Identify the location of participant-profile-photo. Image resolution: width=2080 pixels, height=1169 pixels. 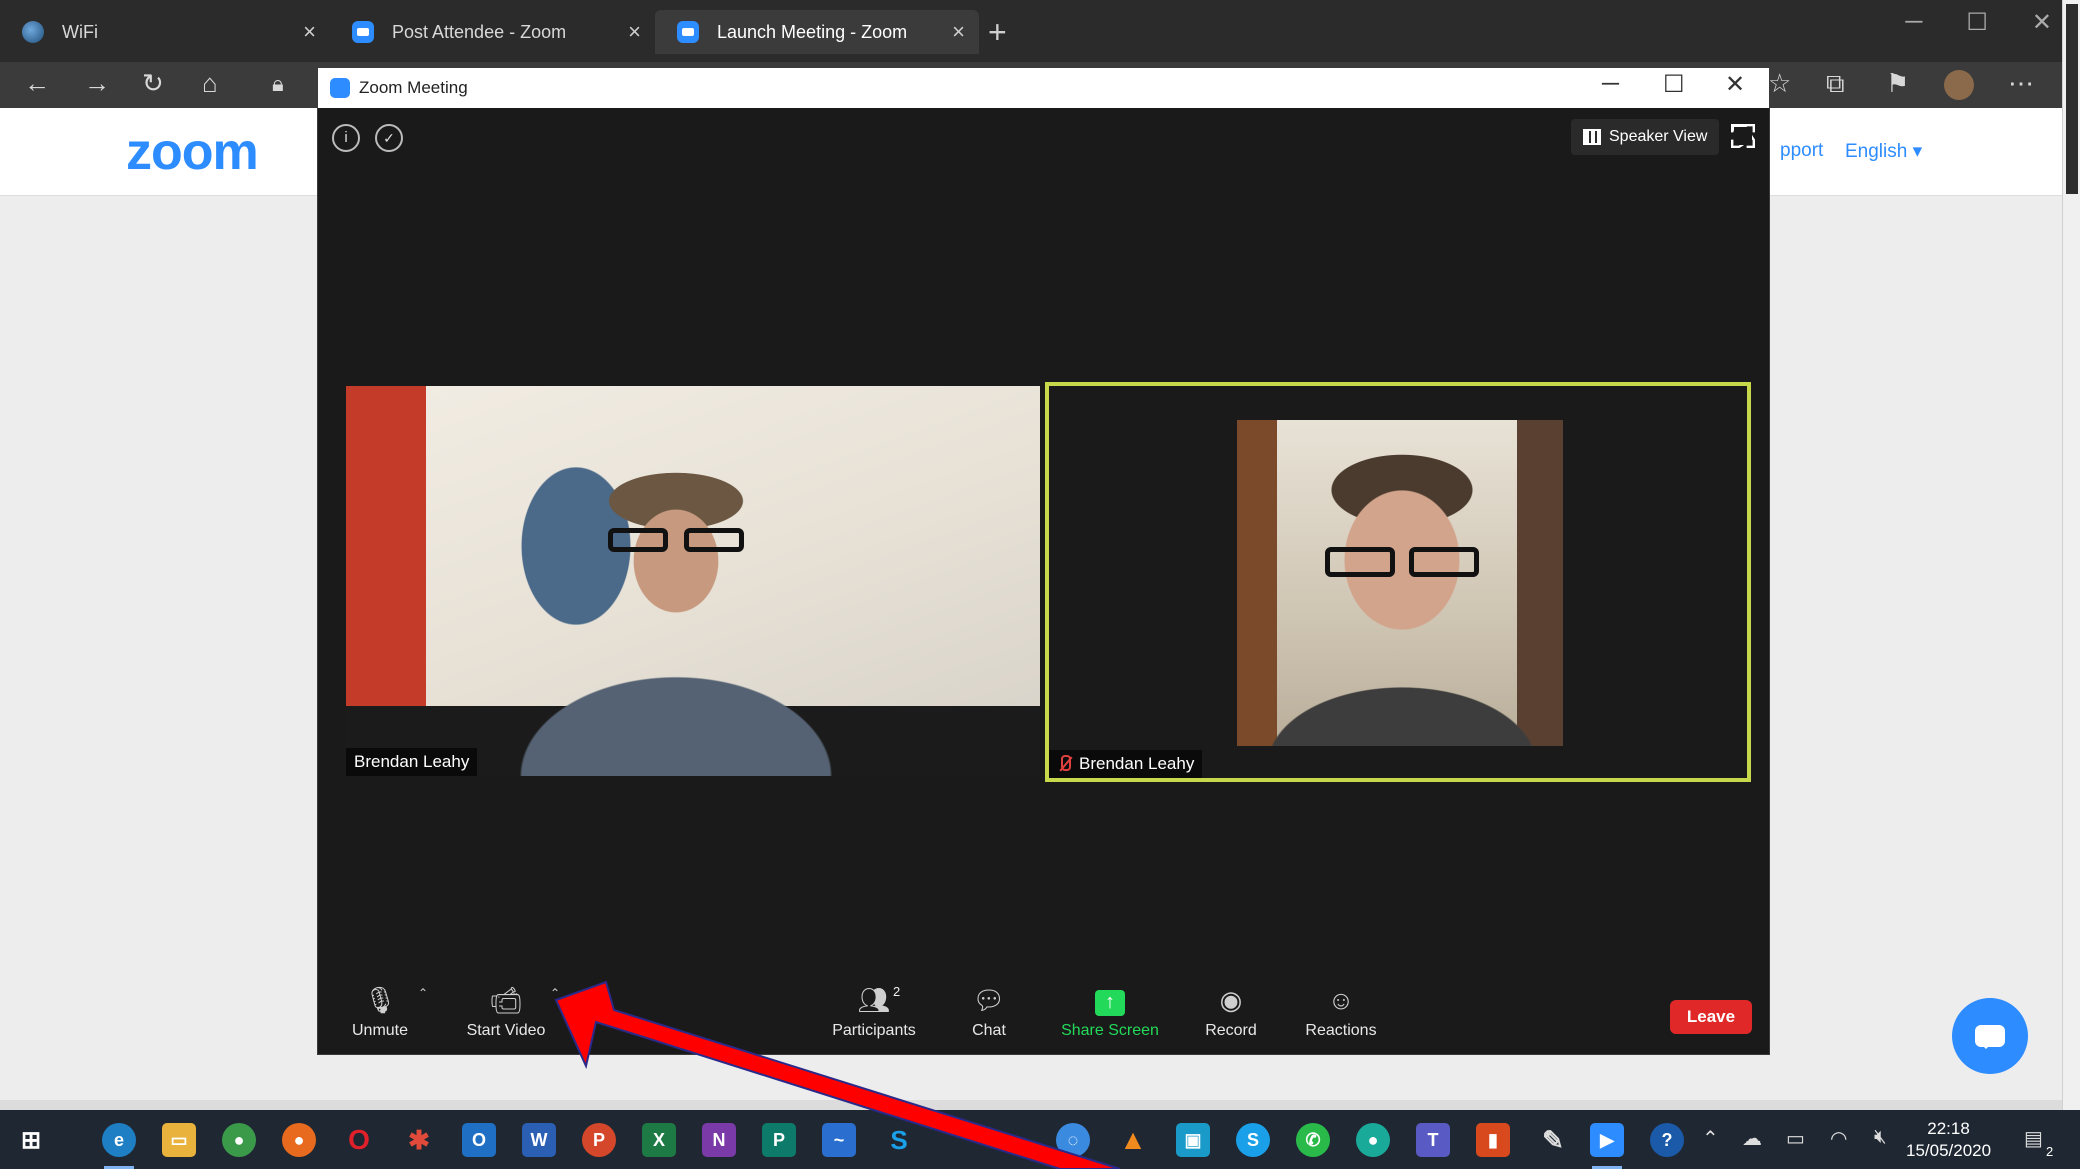
(1400, 583).